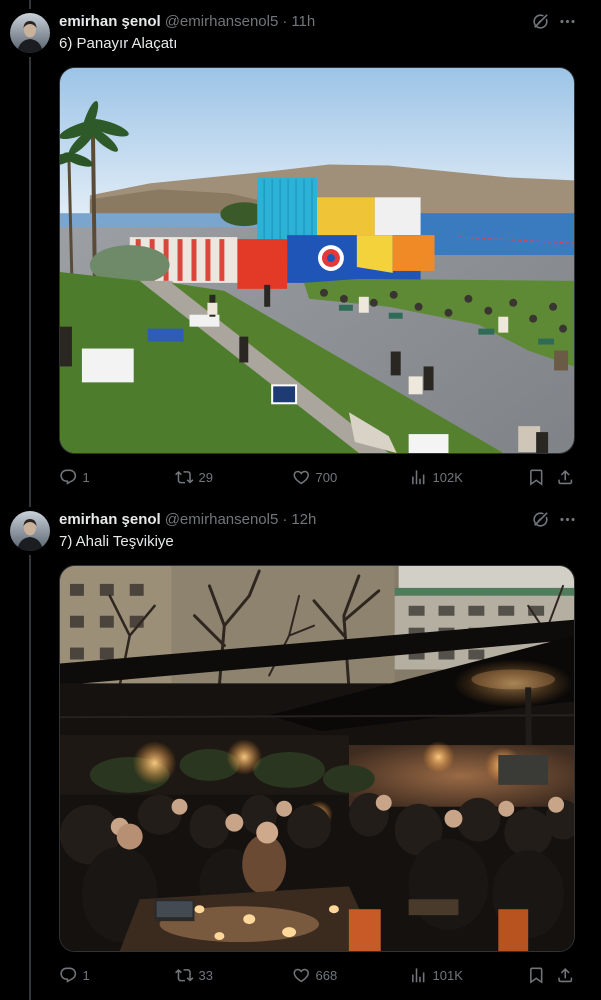  I want to click on tweet-header: emirhan şenol @emirhansenol5 · 12h, so click(187, 520).